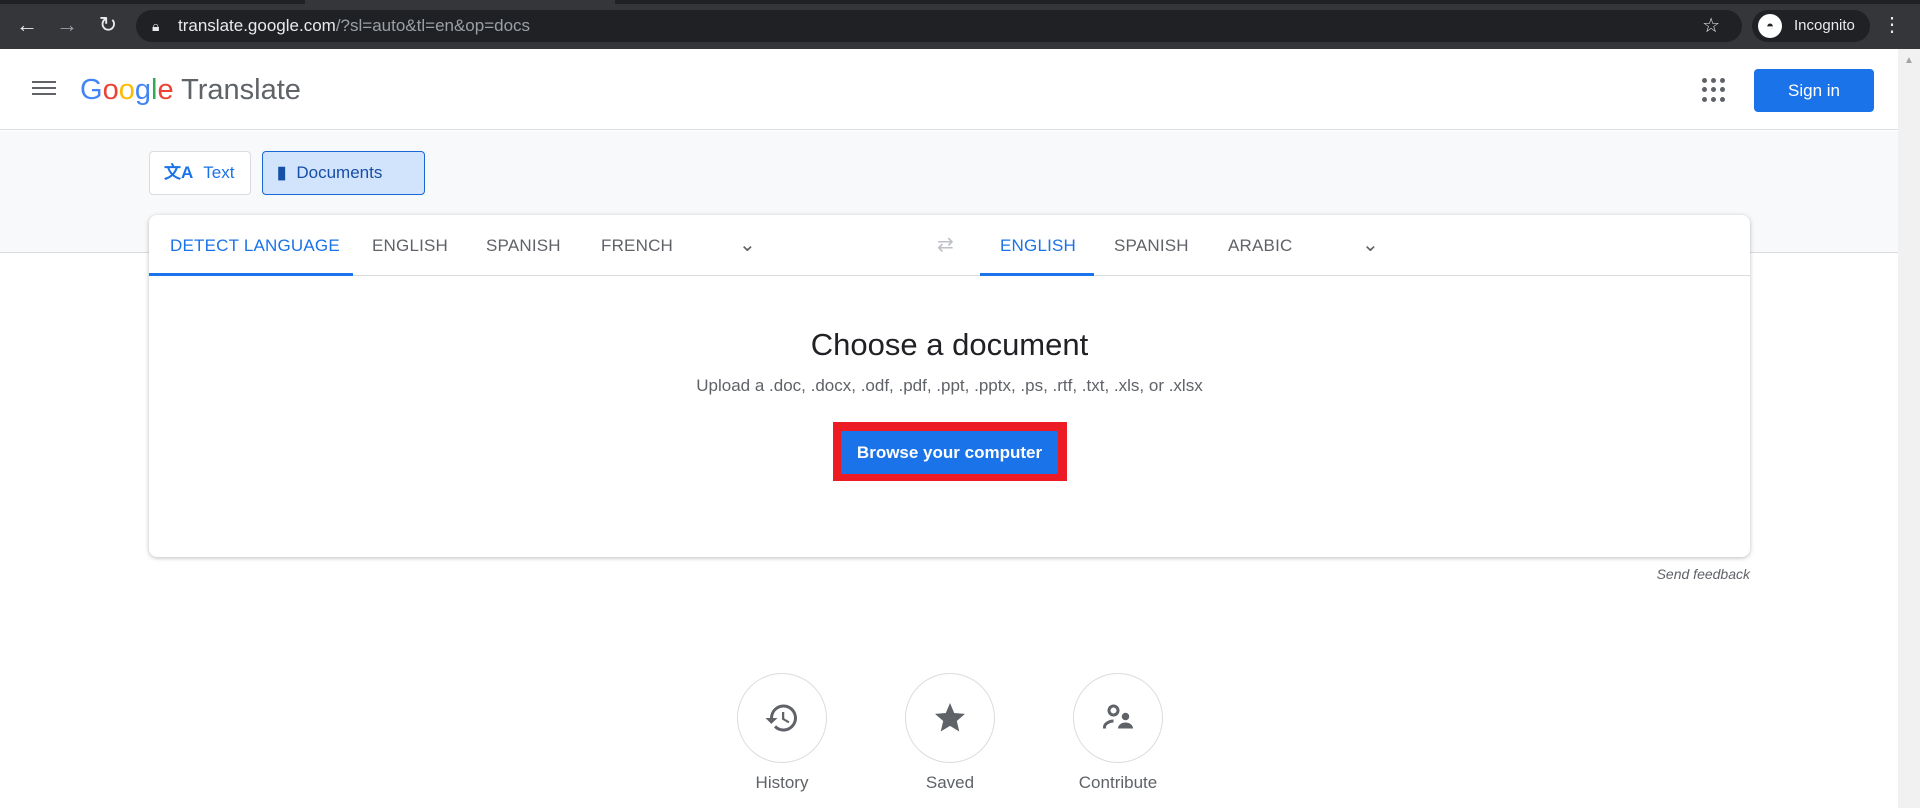 The height and width of the screenshot is (808, 1920). I want to click on tab-strip, so click(960, 2).